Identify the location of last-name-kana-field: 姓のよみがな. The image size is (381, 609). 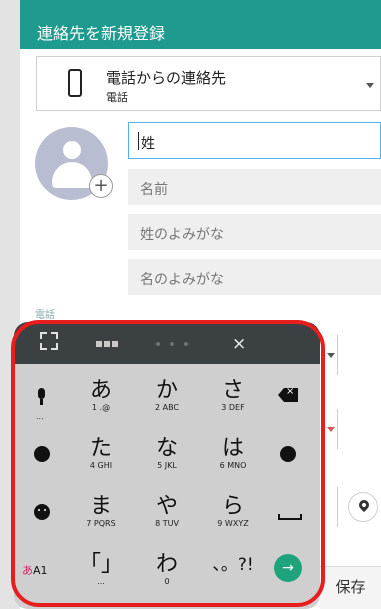
(254, 232).